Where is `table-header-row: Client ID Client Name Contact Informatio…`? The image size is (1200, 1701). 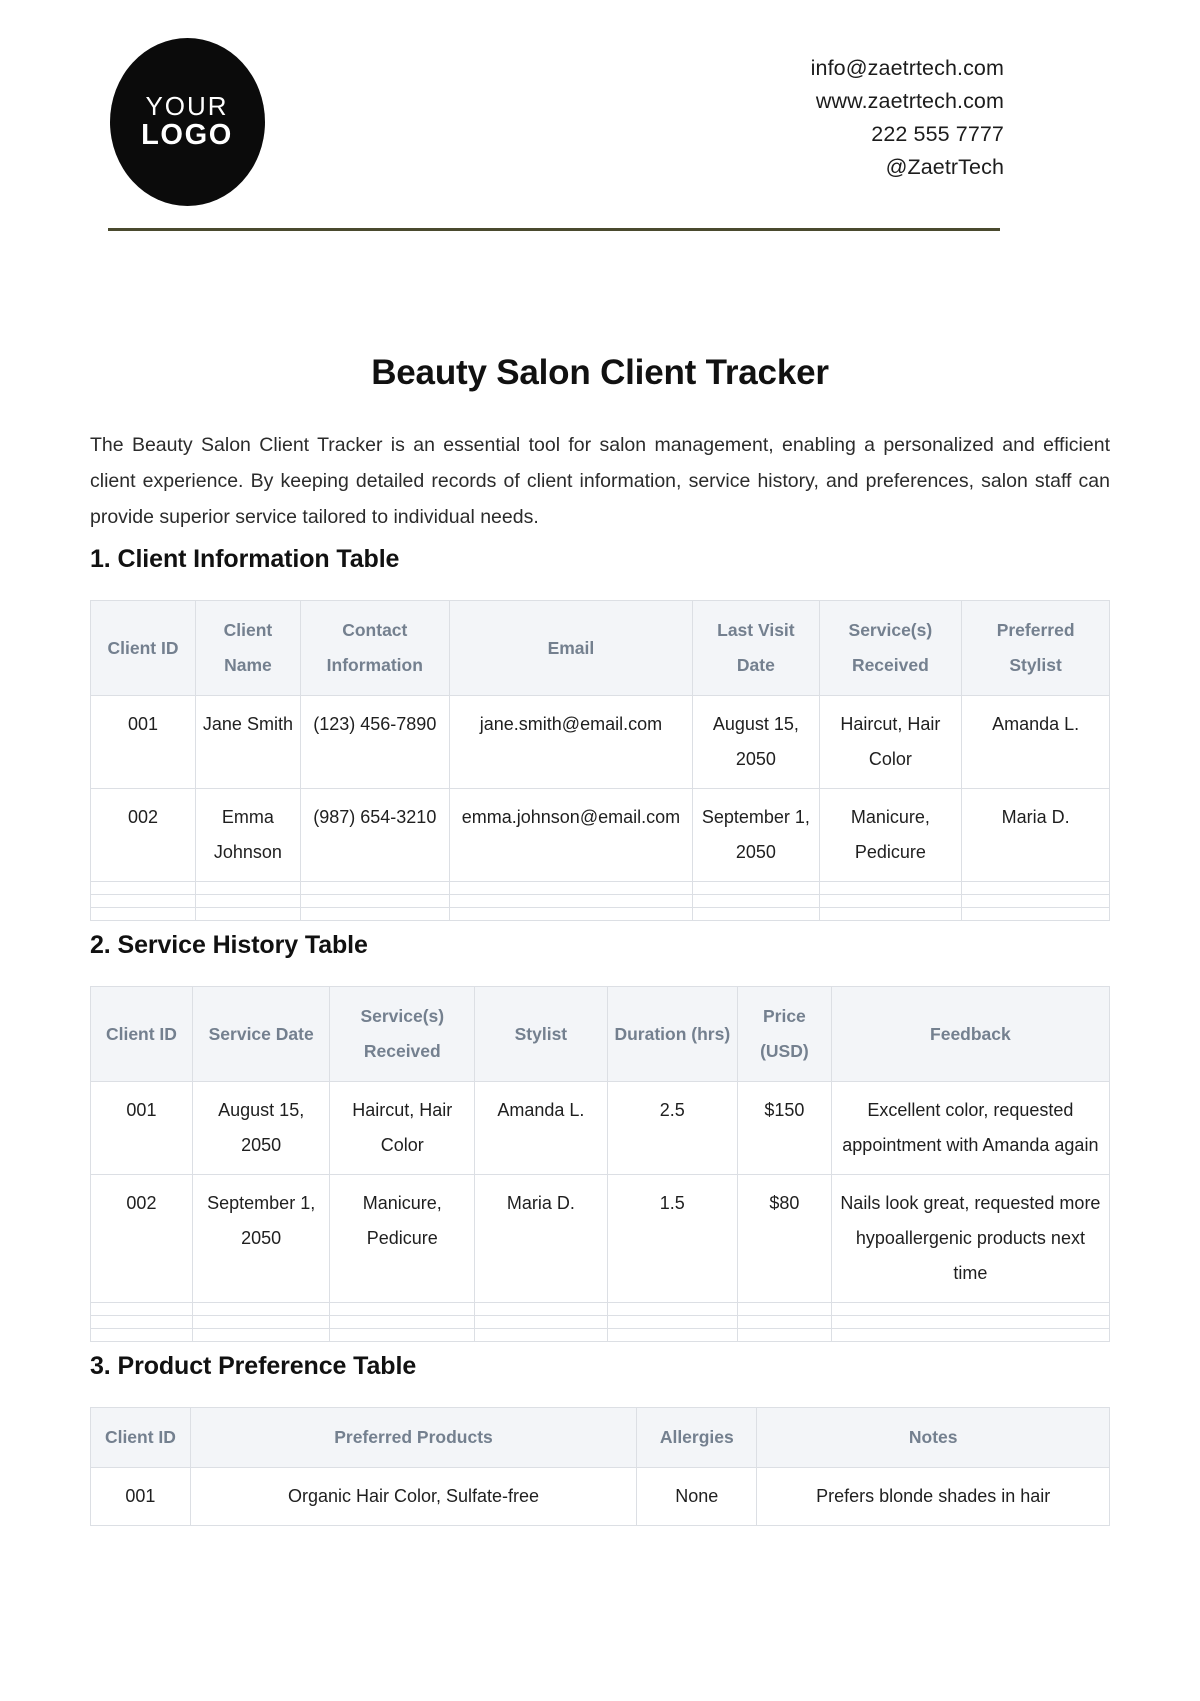
table-header-row: Client ID Client Name Contact Informatio… is located at coordinates (600, 648).